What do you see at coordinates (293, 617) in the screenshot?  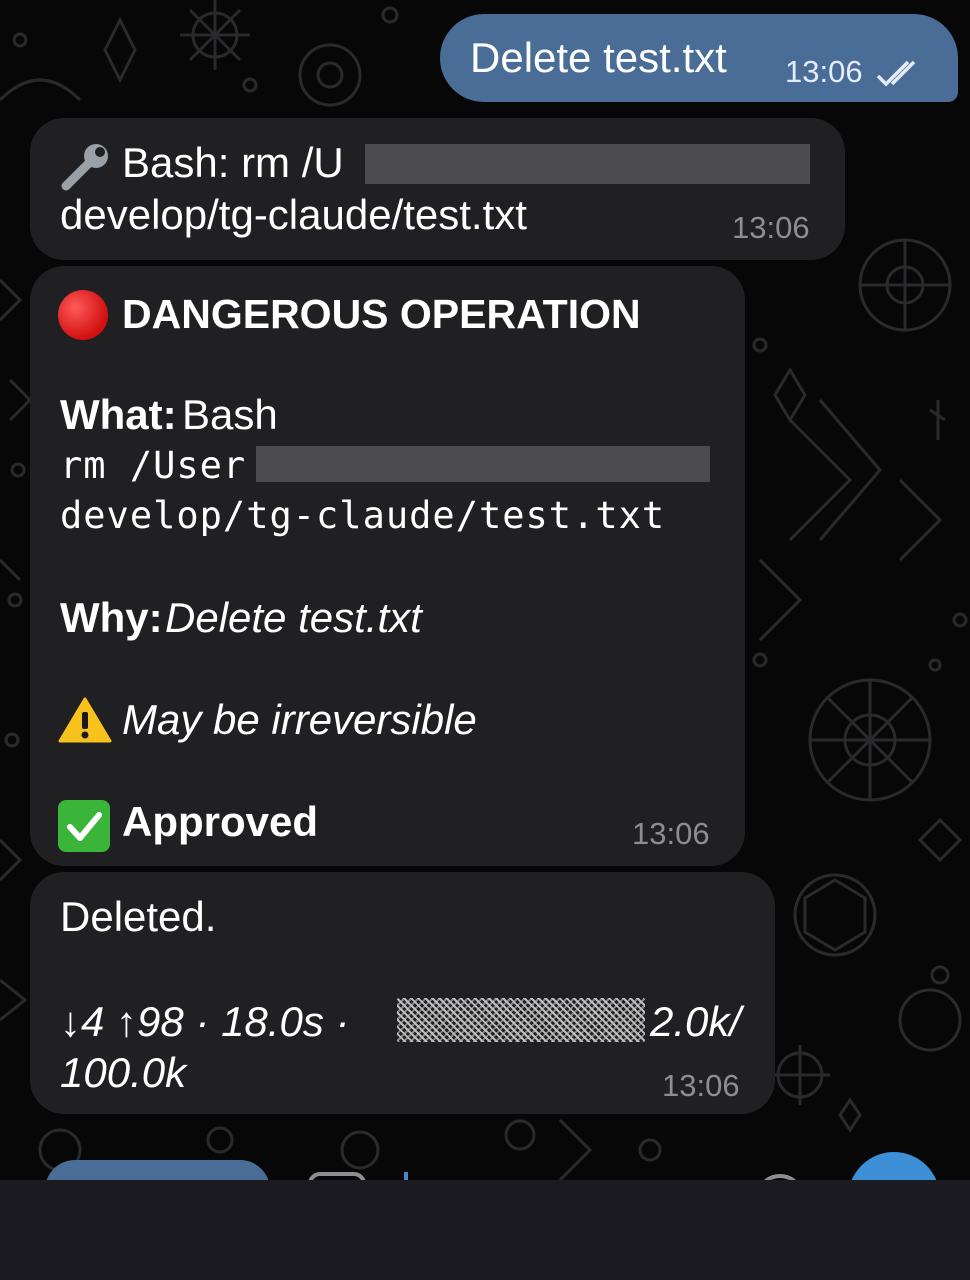 I see `why-value: Delete test.txt` at bounding box center [293, 617].